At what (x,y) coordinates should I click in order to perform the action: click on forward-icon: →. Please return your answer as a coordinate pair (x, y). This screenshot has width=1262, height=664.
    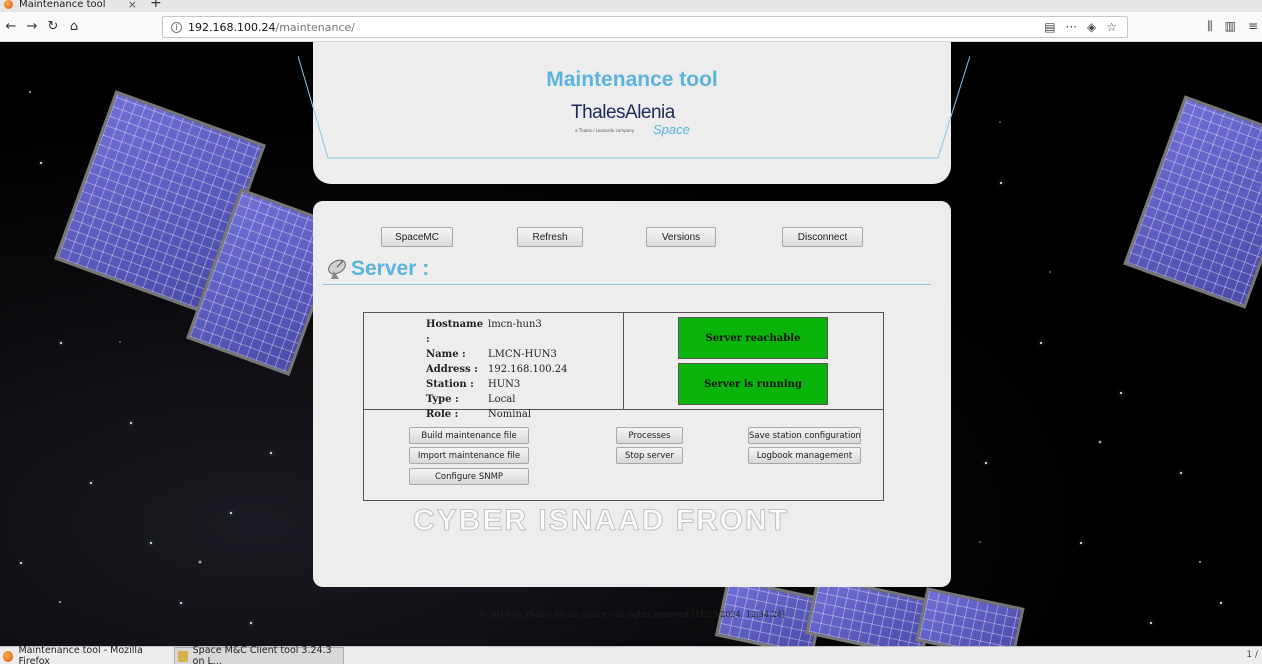
    Looking at the image, I should click on (32, 27).